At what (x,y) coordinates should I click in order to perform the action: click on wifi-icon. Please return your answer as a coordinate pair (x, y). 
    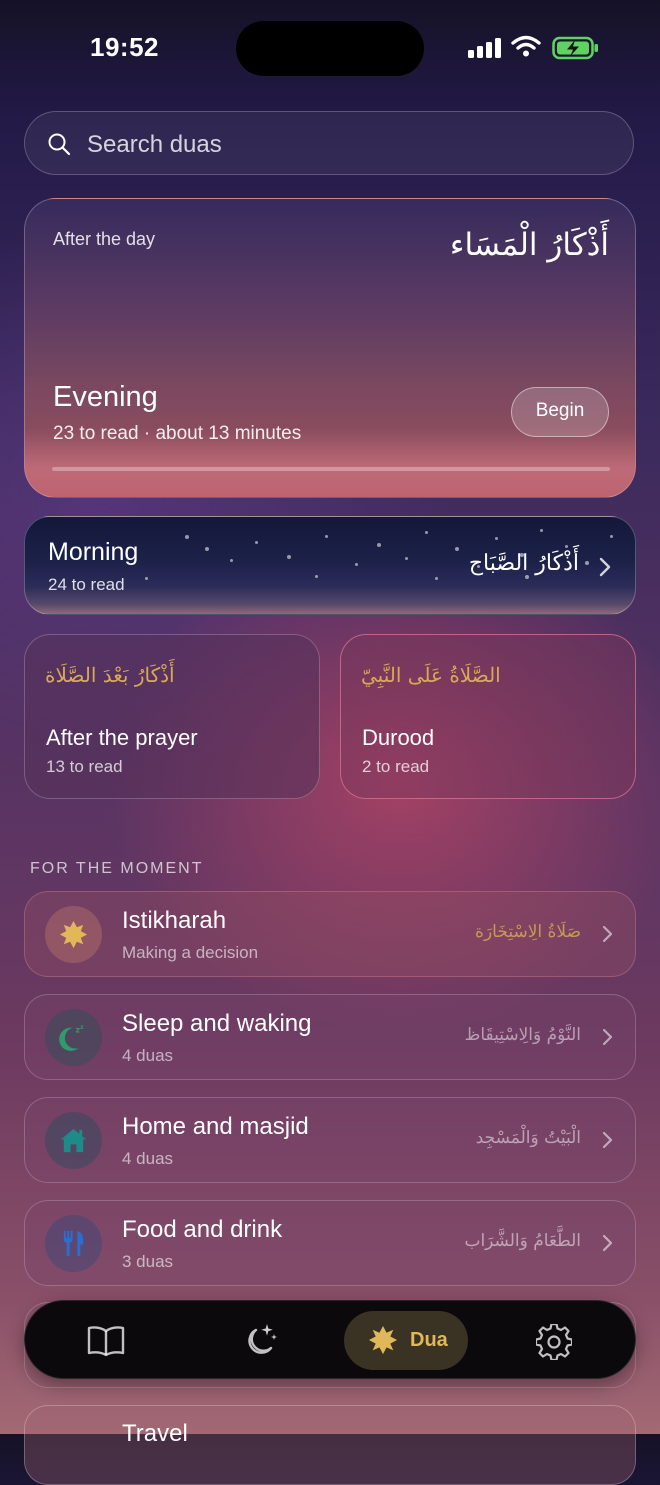
    Looking at the image, I should click on (526, 46).